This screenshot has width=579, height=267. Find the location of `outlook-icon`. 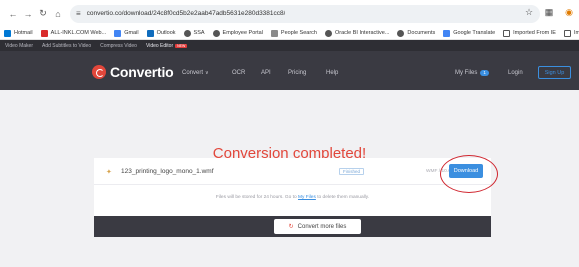

outlook-icon is located at coordinates (150, 33).